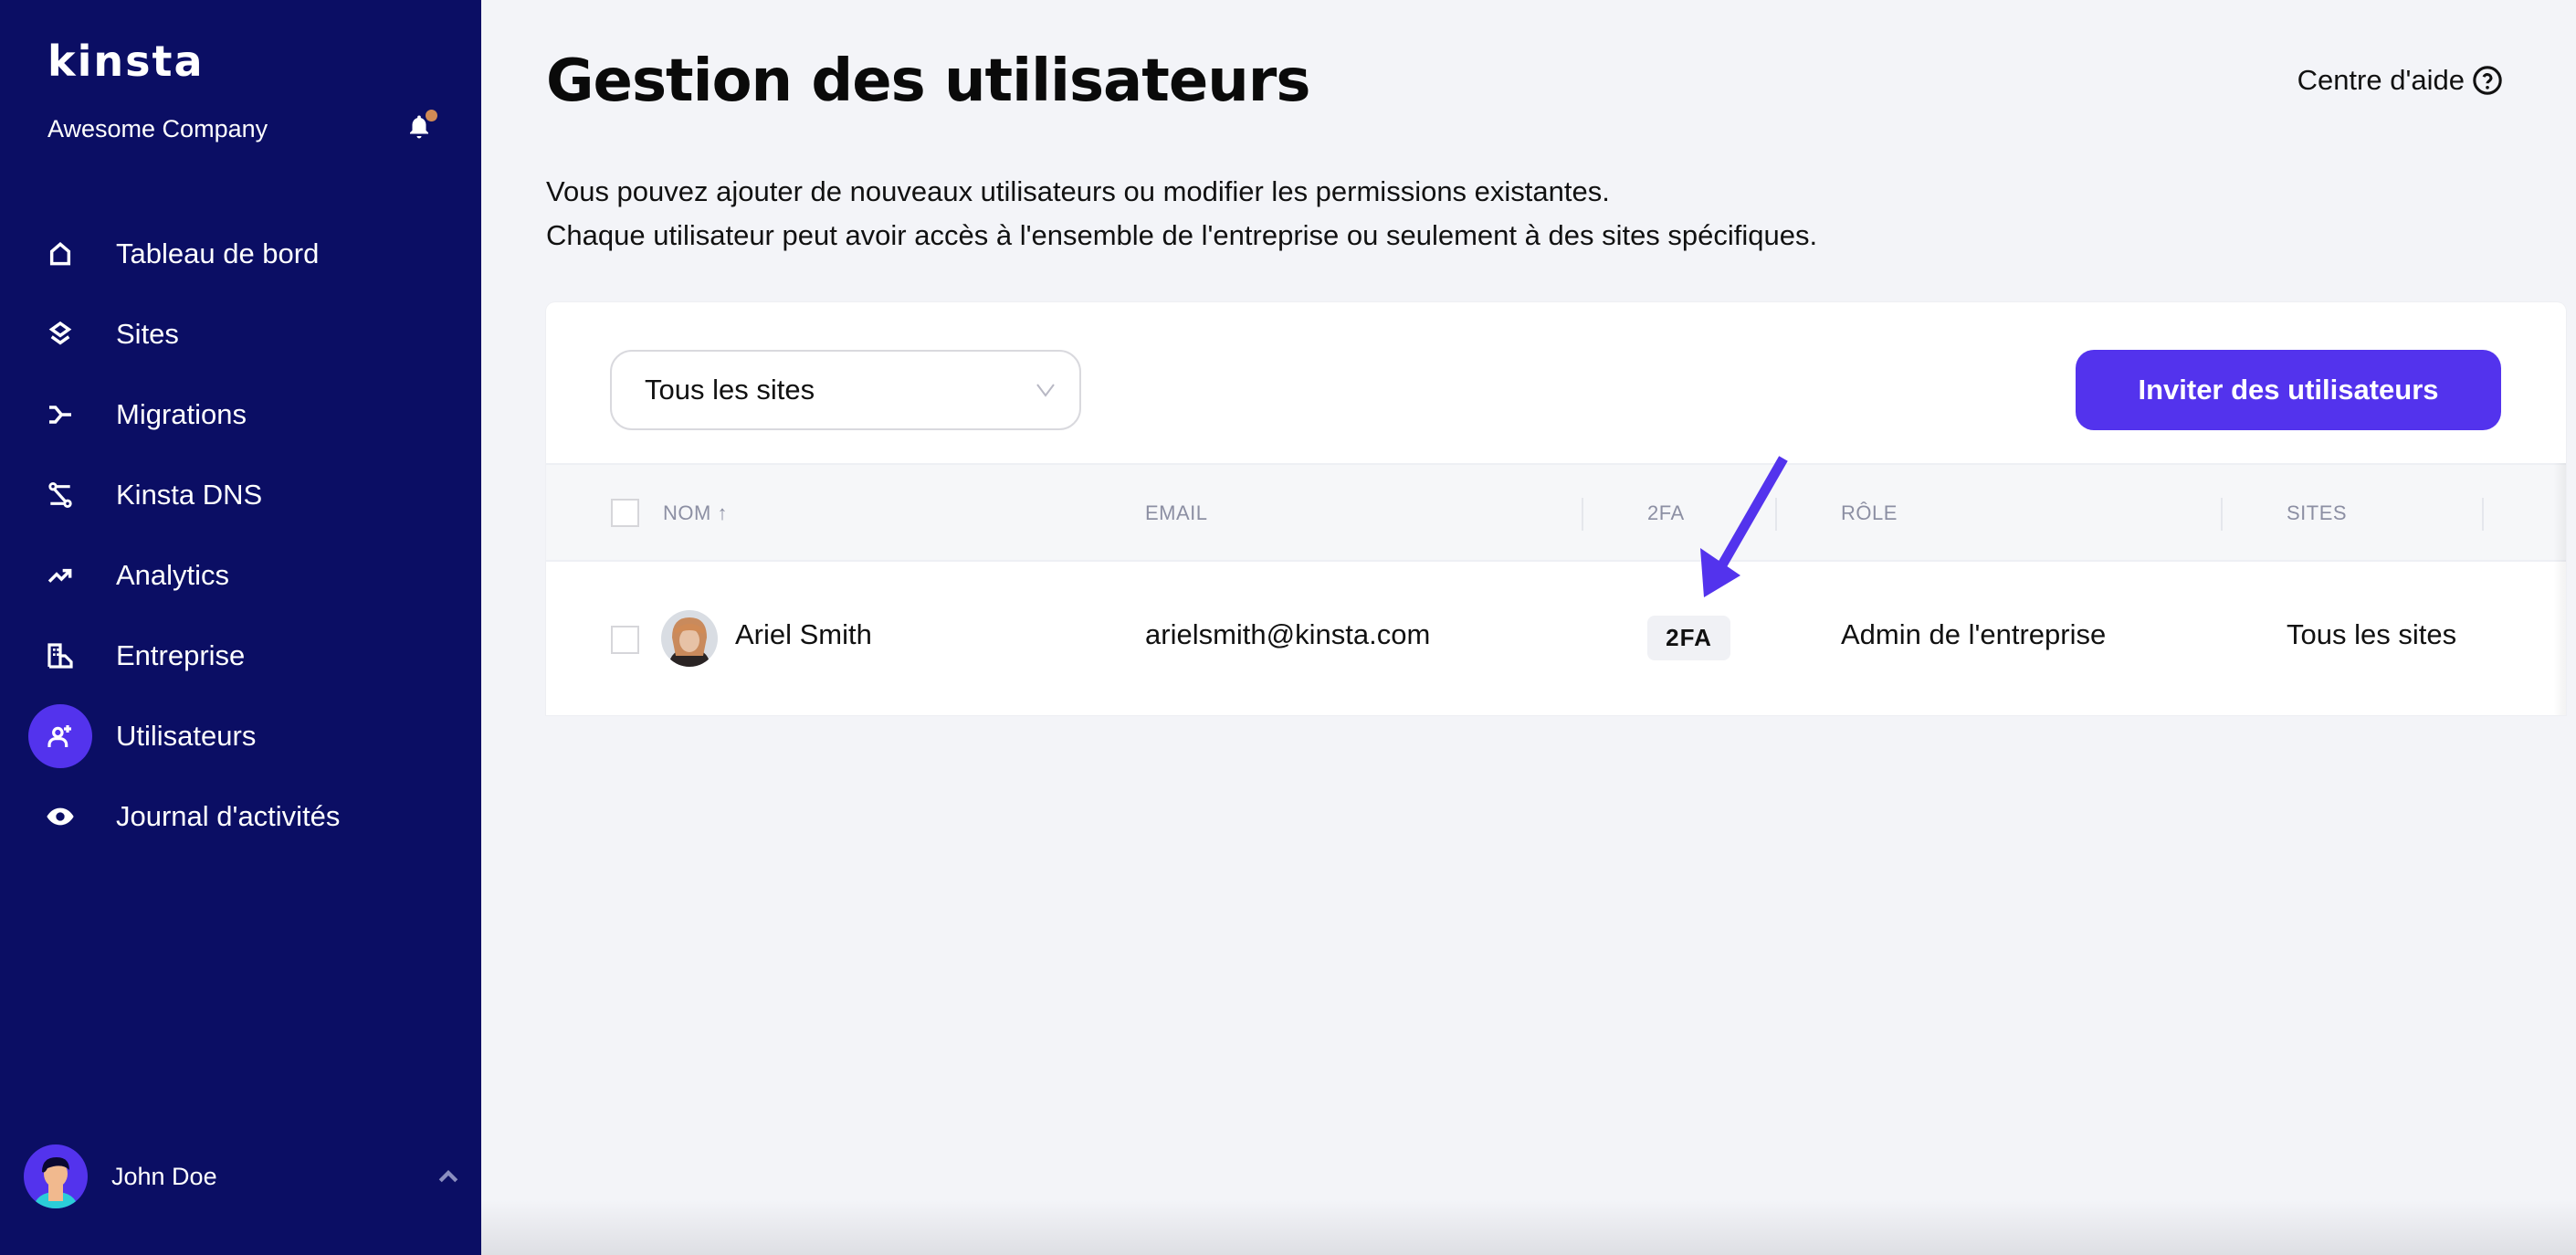  Describe the element at coordinates (2559, 589) in the screenshot. I see `scroll-shadow` at that location.